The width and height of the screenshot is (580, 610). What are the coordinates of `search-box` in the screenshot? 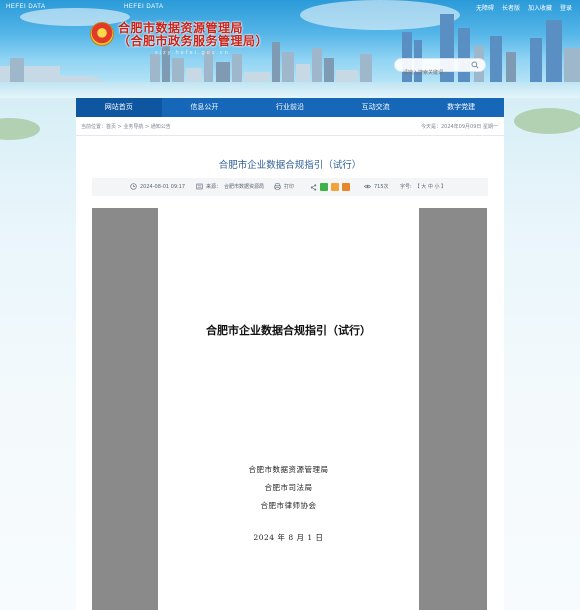 It's located at (440, 68).